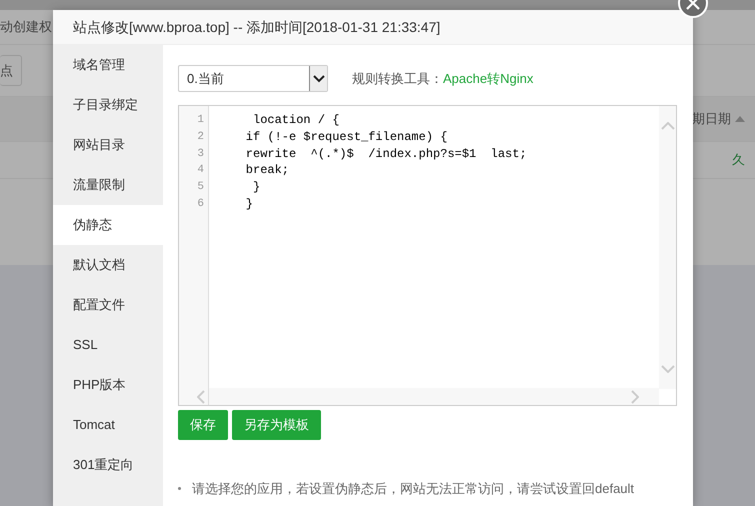  Describe the element at coordinates (200, 154) in the screenshot. I see `line-number: 3` at that location.